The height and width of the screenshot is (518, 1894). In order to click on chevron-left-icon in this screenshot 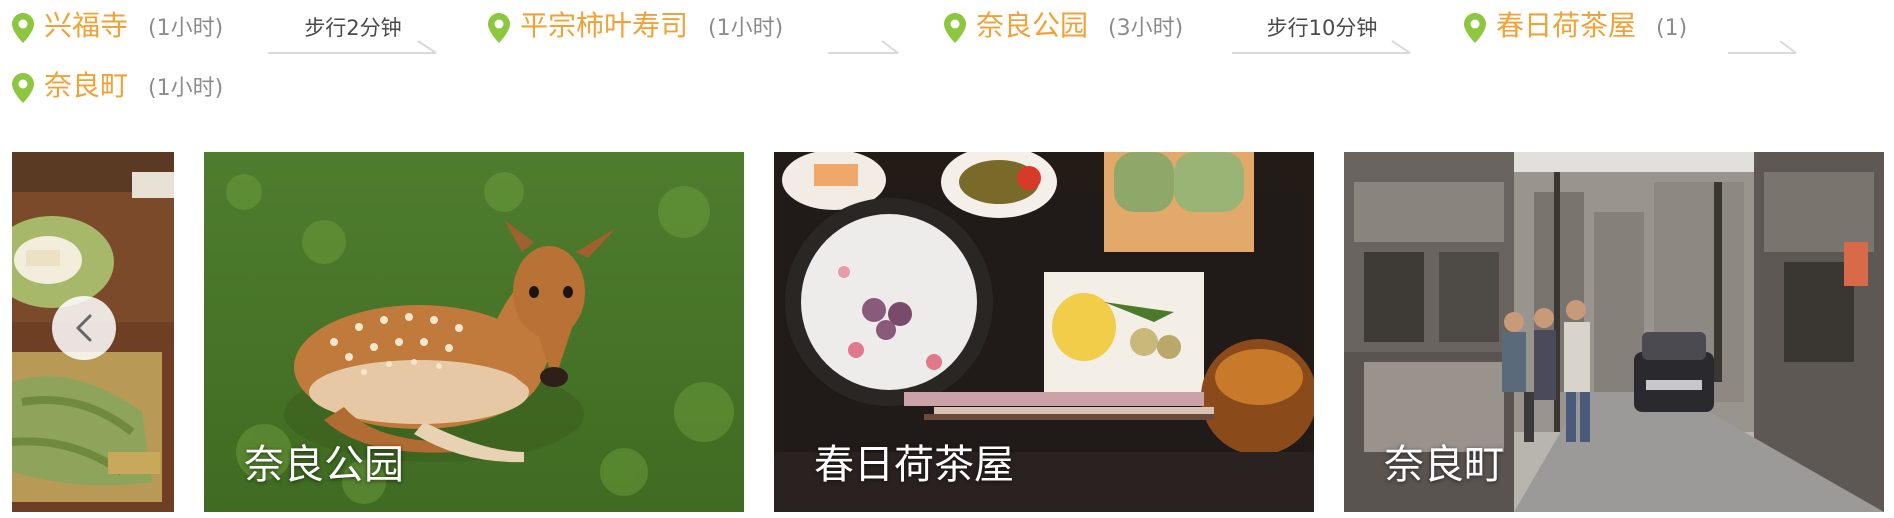, I will do `click(84, 328)`.